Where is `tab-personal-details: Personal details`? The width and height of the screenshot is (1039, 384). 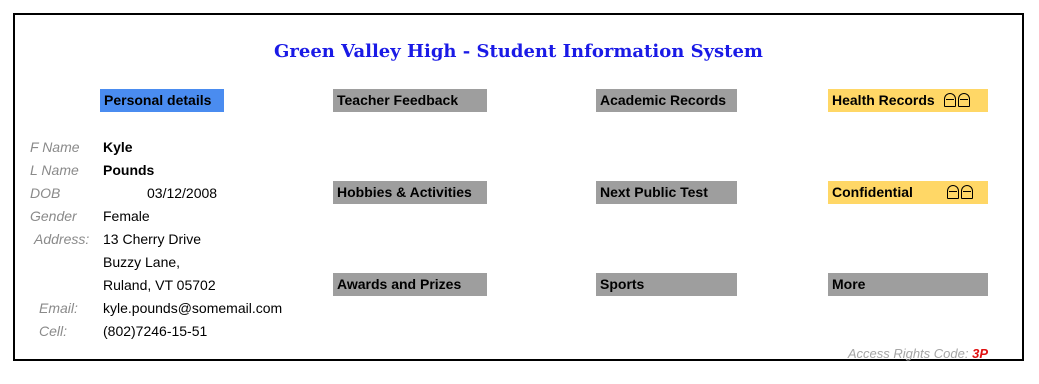
tab-personal-details: Personal details is located at coordinates (162, 100).